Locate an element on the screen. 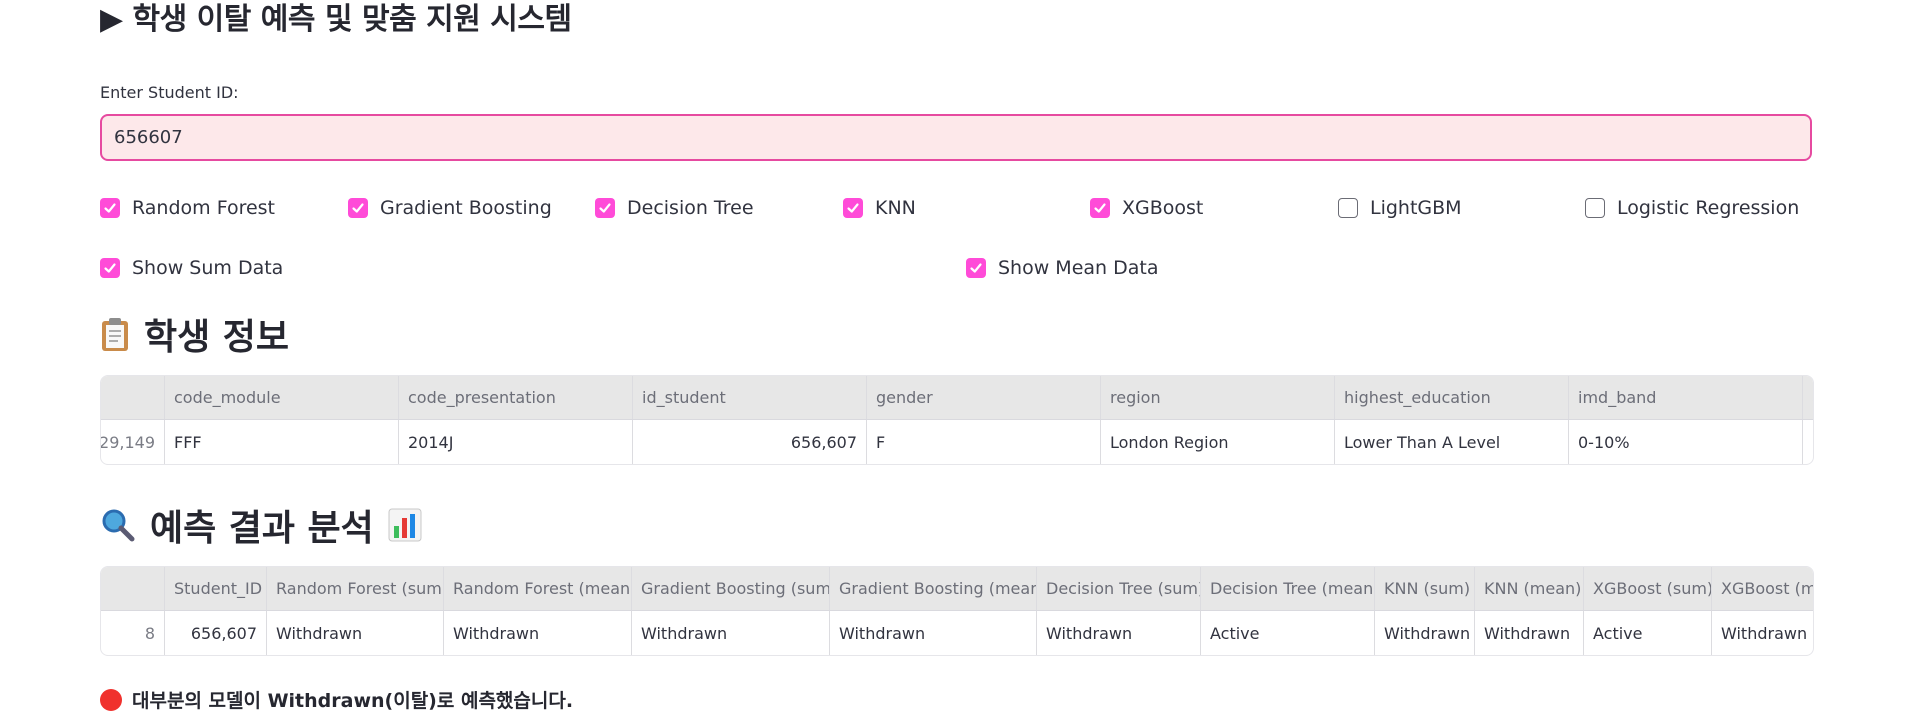  column-header: Decision Tree (mean) is located at coordinates (1288, 588).